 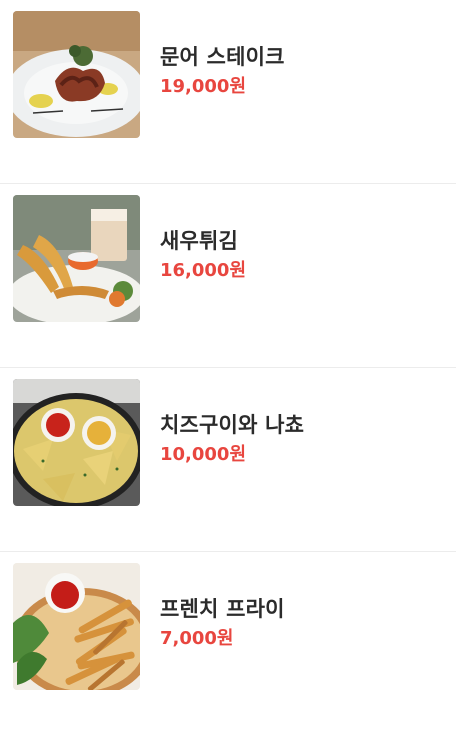 What do you see at coordinates (203, 86) in the screenshot?
I see `menu-item-price: 19,000원` at bounding box center [203, 86].